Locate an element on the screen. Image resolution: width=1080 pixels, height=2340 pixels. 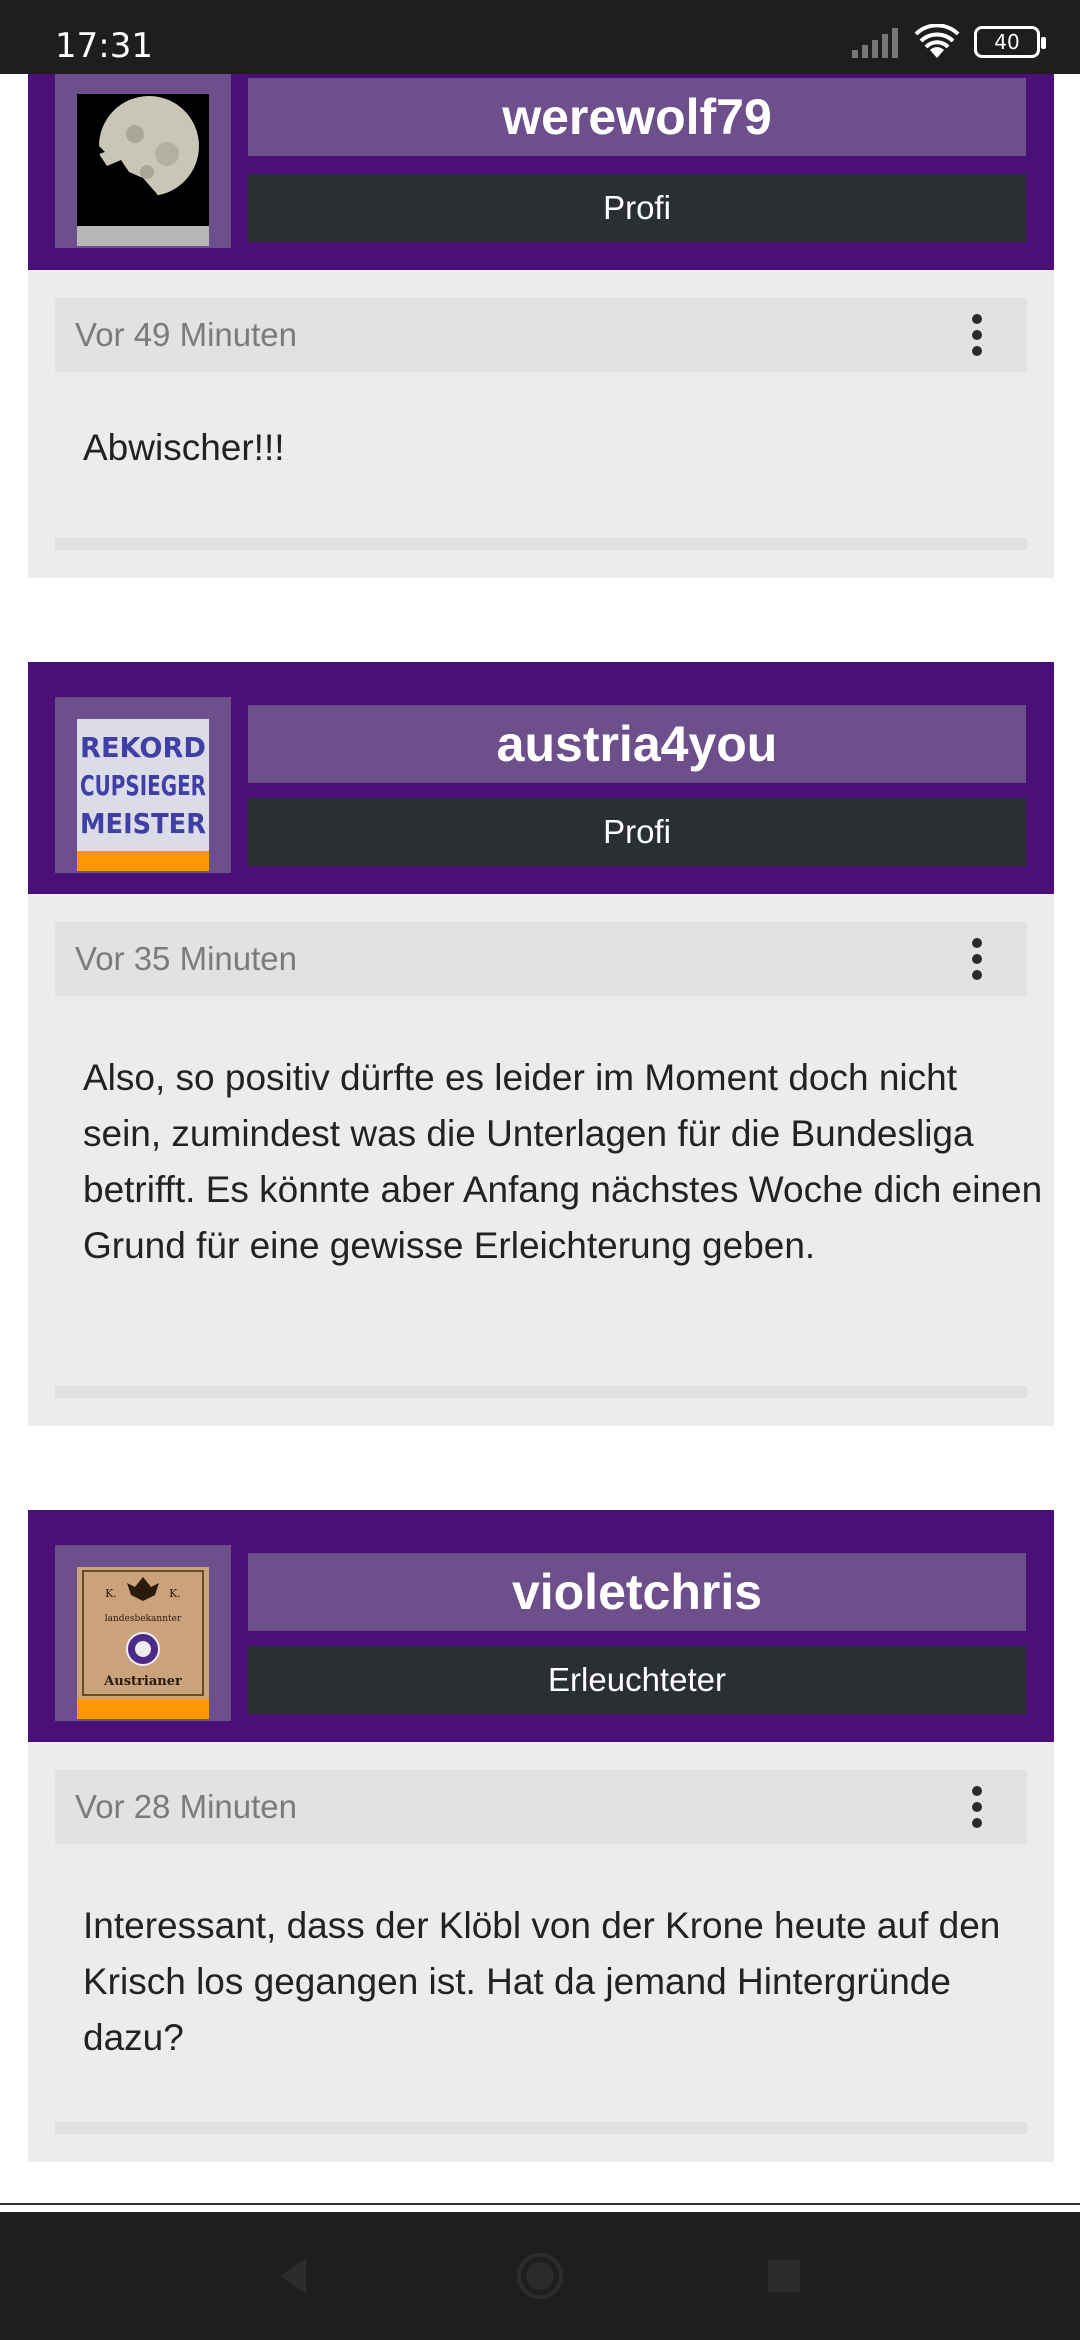
avatar-text-line3: MEISTER is located at coordinates (143, 823).